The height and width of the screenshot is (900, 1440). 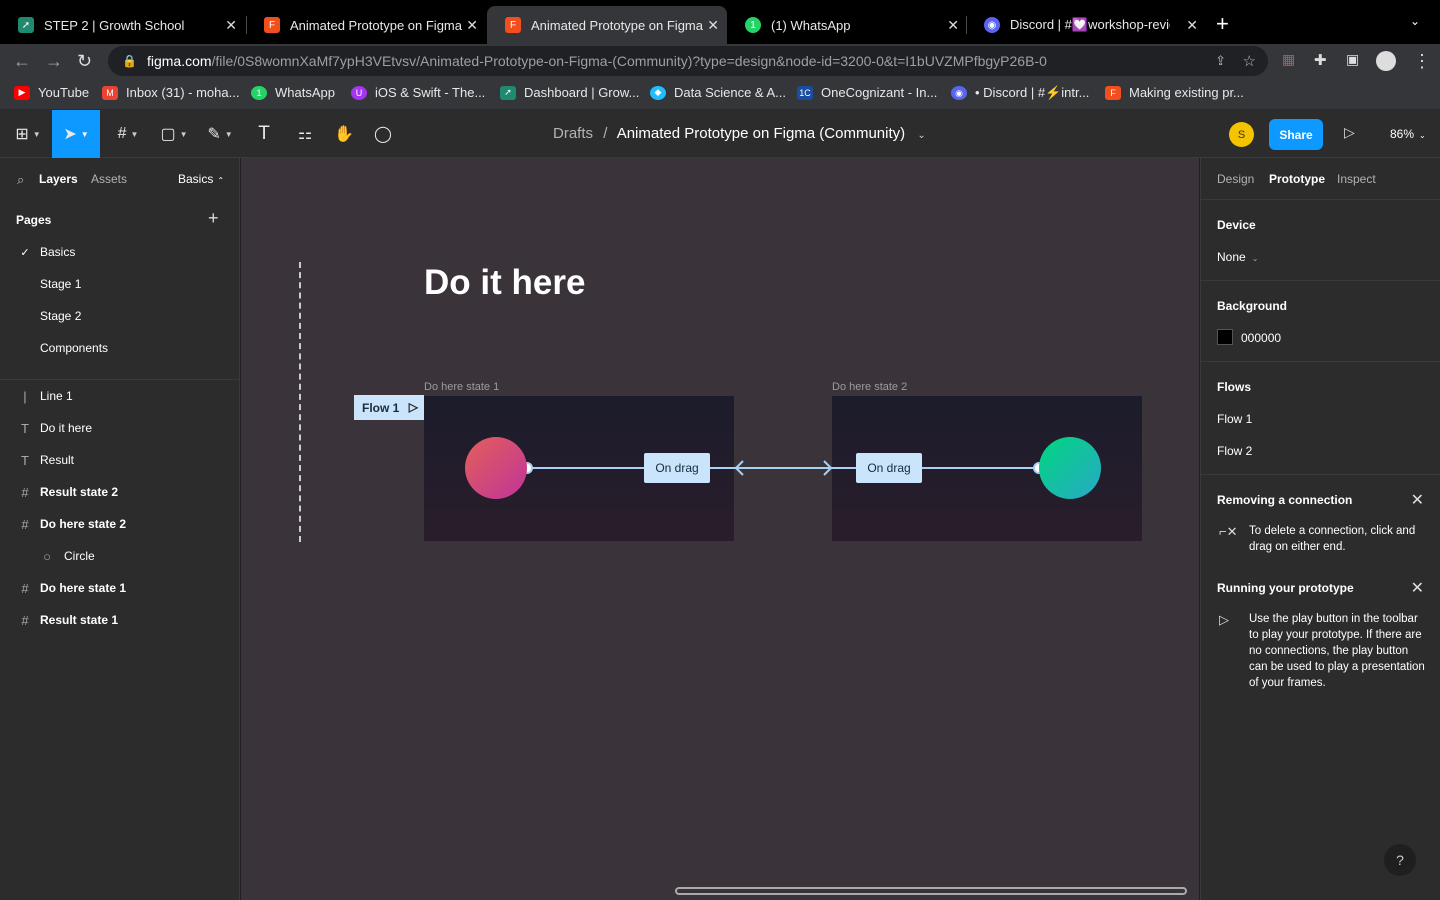 I want to click on browser-tab-discord: ◉ Discord | #💟workshop-review ✕, so click(x=1086, y=25).